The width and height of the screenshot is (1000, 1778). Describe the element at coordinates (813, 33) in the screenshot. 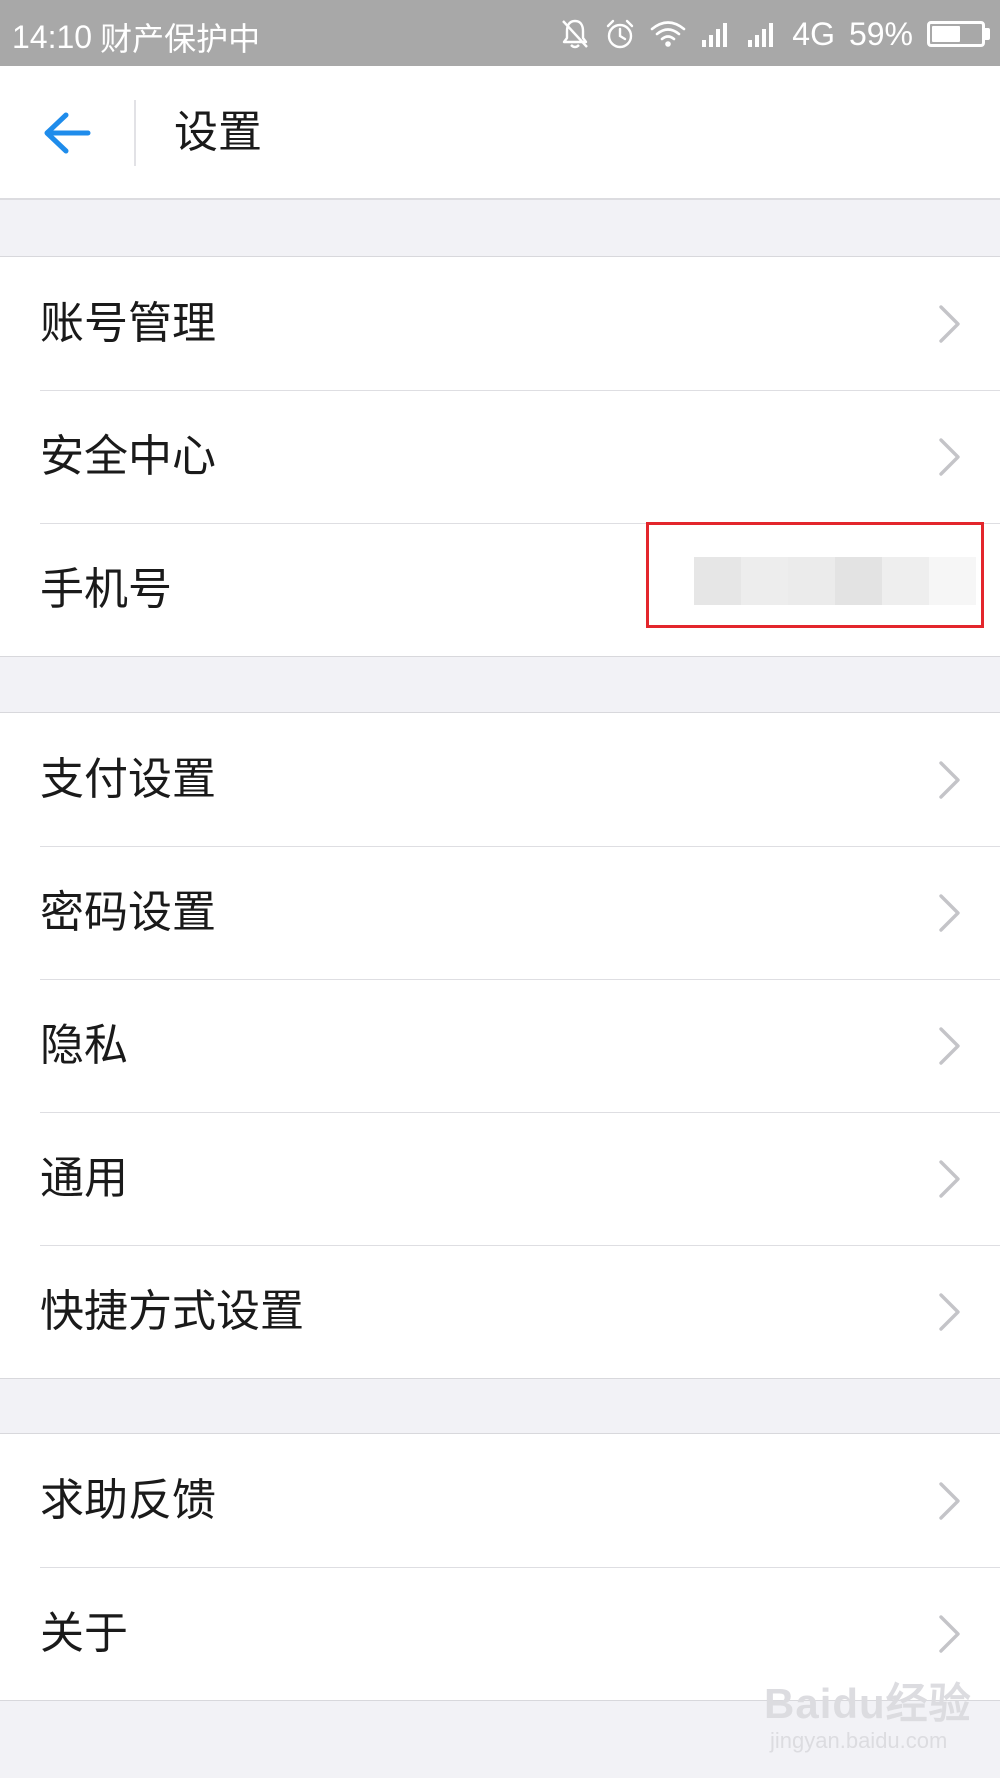

I see `network-type: 4G` at that location.